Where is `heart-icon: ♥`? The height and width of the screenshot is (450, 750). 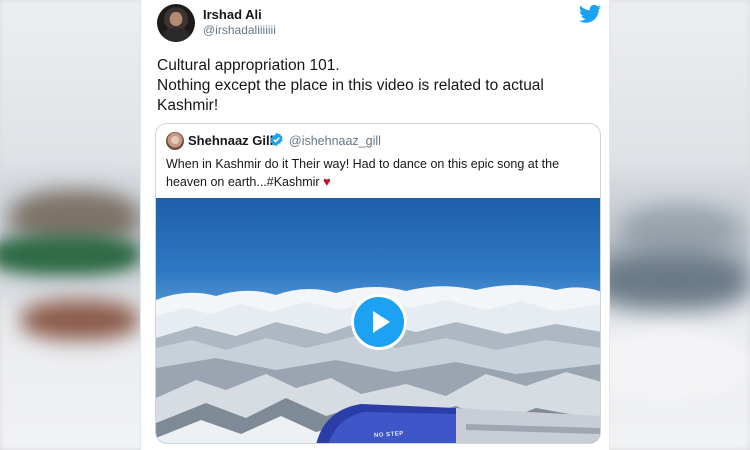
heart-icon: ♥ is located at coordinates (327, 181).